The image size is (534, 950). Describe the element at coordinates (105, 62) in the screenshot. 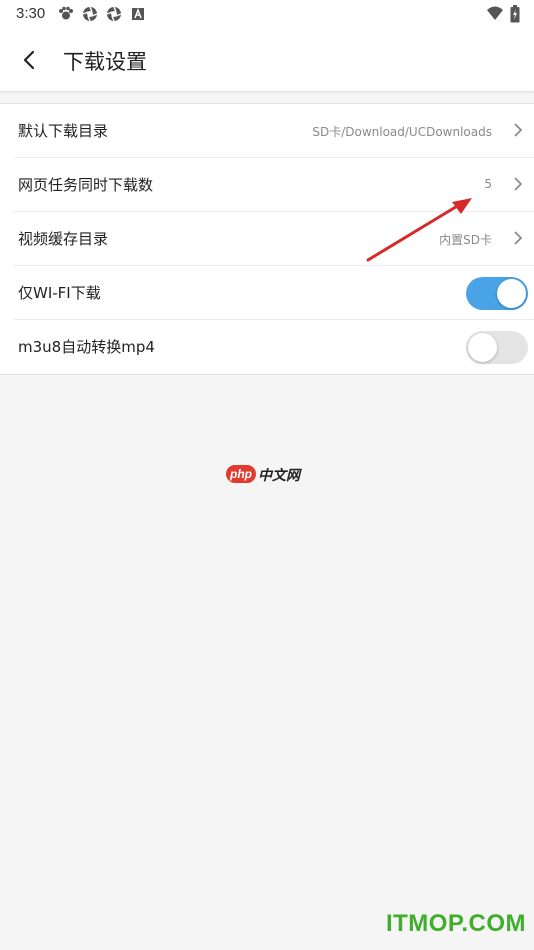

I see `page-title: 下载设置` at that location.